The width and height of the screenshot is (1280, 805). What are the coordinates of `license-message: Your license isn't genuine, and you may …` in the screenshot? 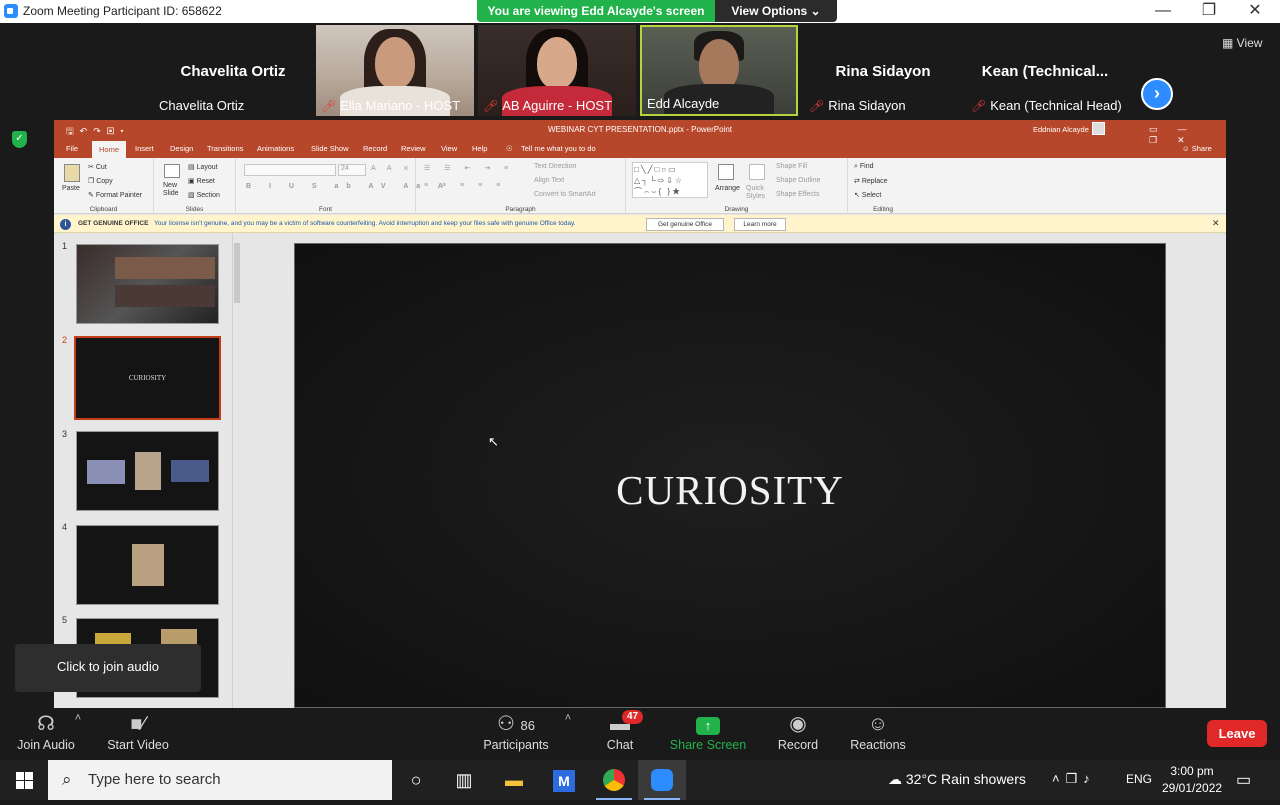 It's located at (365, 223).